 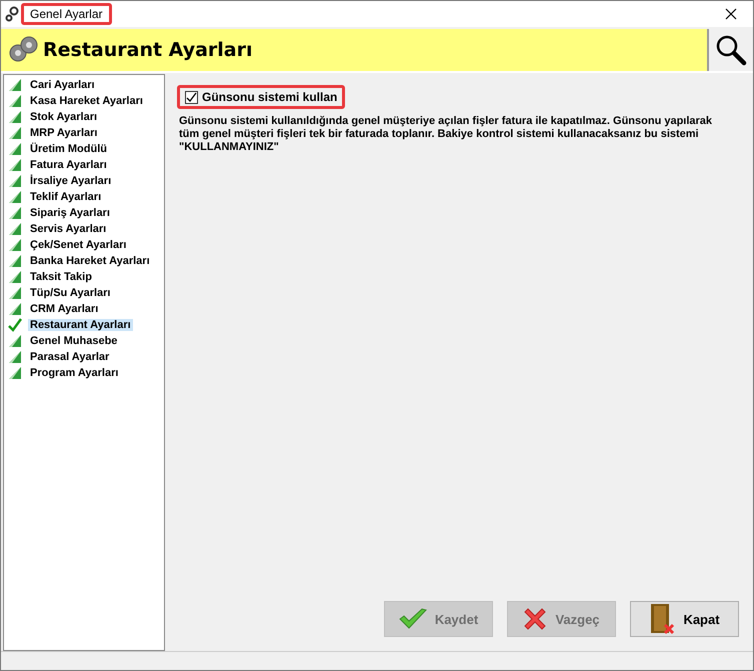 What do you see at coordinates (662, 619) in the screenshot?
I see `door-icon` at bounding box center [662, 619].